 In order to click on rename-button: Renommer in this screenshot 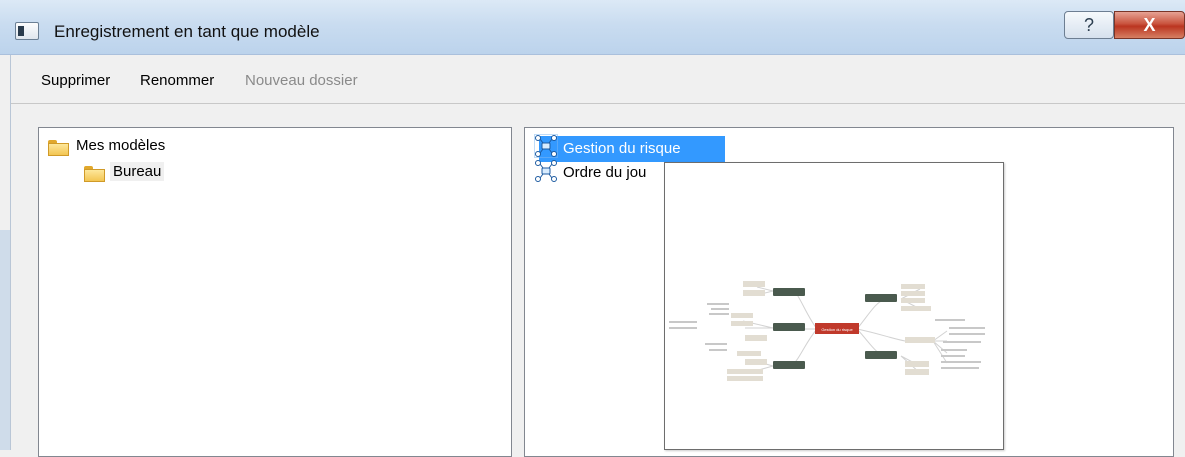, I will do `click(177, 80)`.